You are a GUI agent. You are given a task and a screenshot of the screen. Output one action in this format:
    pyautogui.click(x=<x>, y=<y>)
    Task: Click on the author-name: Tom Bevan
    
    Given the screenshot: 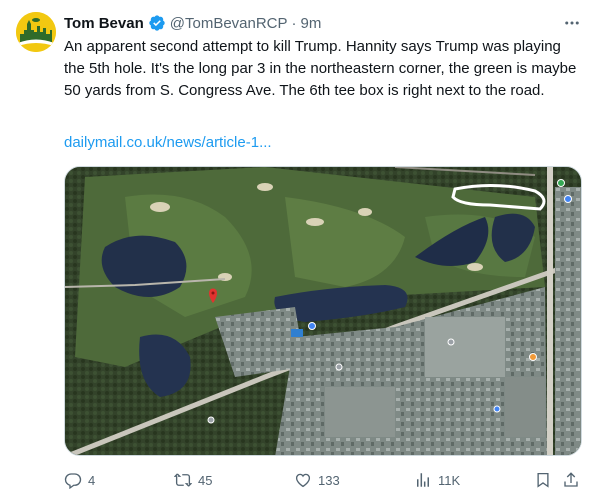 What is the action you would take?
    pyautogui.click(x=104, y=23)
    